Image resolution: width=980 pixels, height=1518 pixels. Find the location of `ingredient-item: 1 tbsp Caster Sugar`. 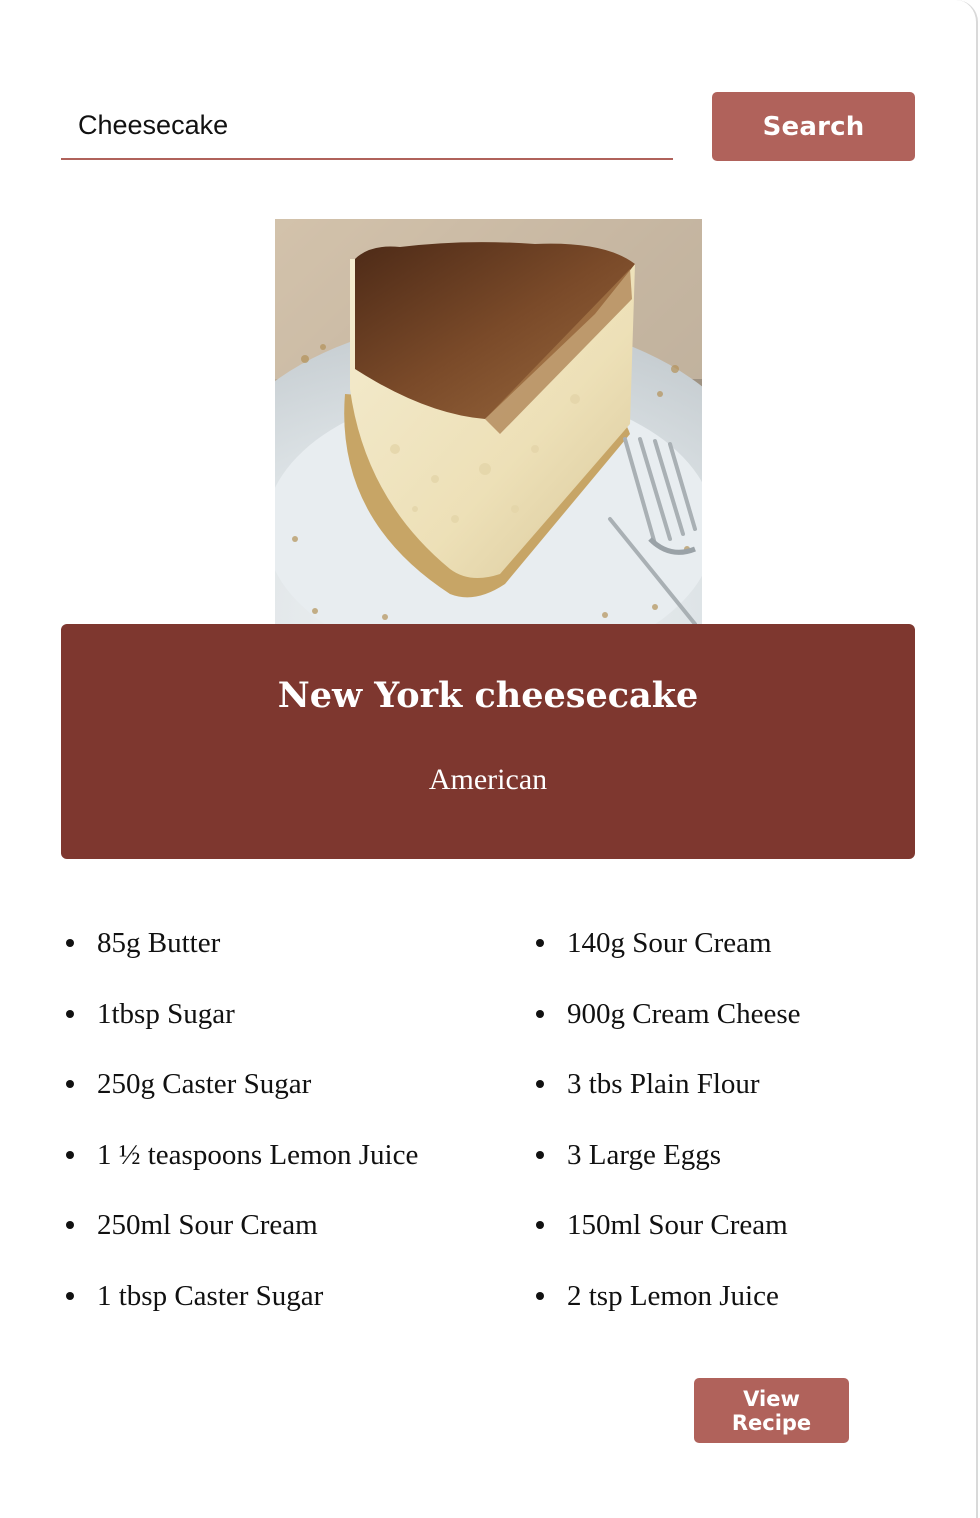

ingredient-item: 1 tbsp Caster Sugar is located at coordinates (239, 1296).